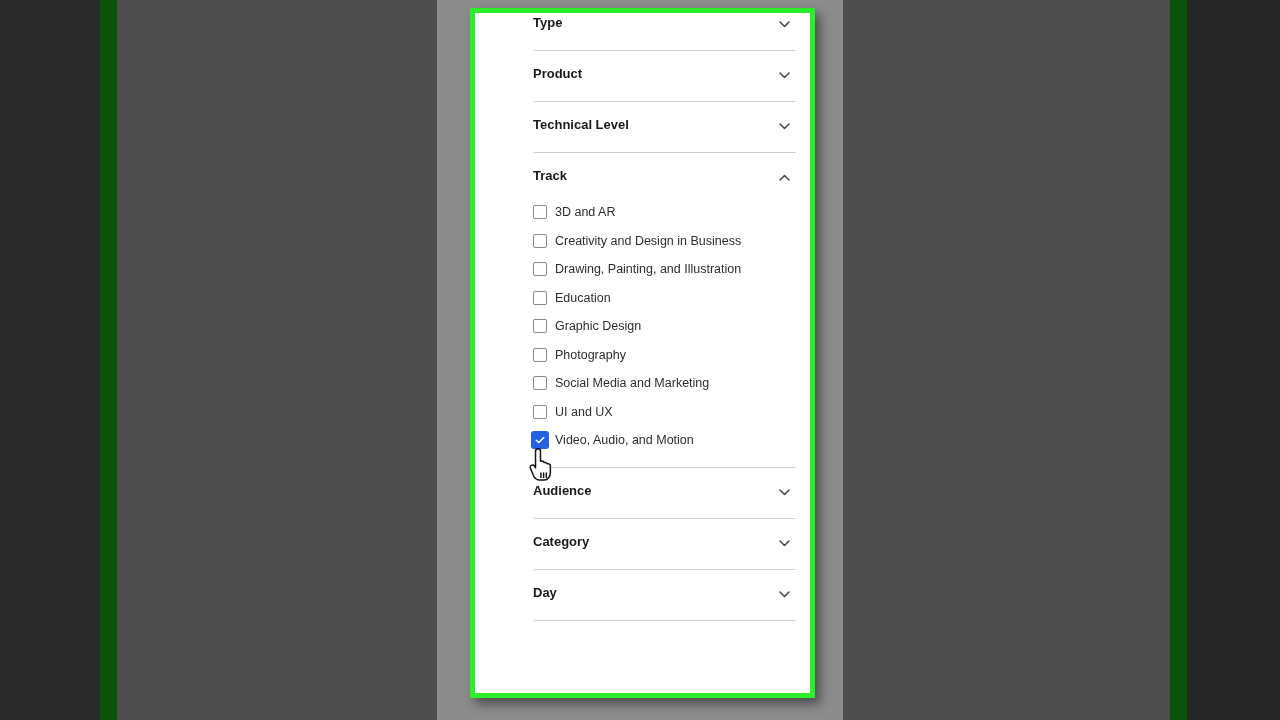 This screenshot has height=720, width=1280. Describe the element at coordinates (664, 31) in the screenshot. I see `accordion-header: Type` at that location.